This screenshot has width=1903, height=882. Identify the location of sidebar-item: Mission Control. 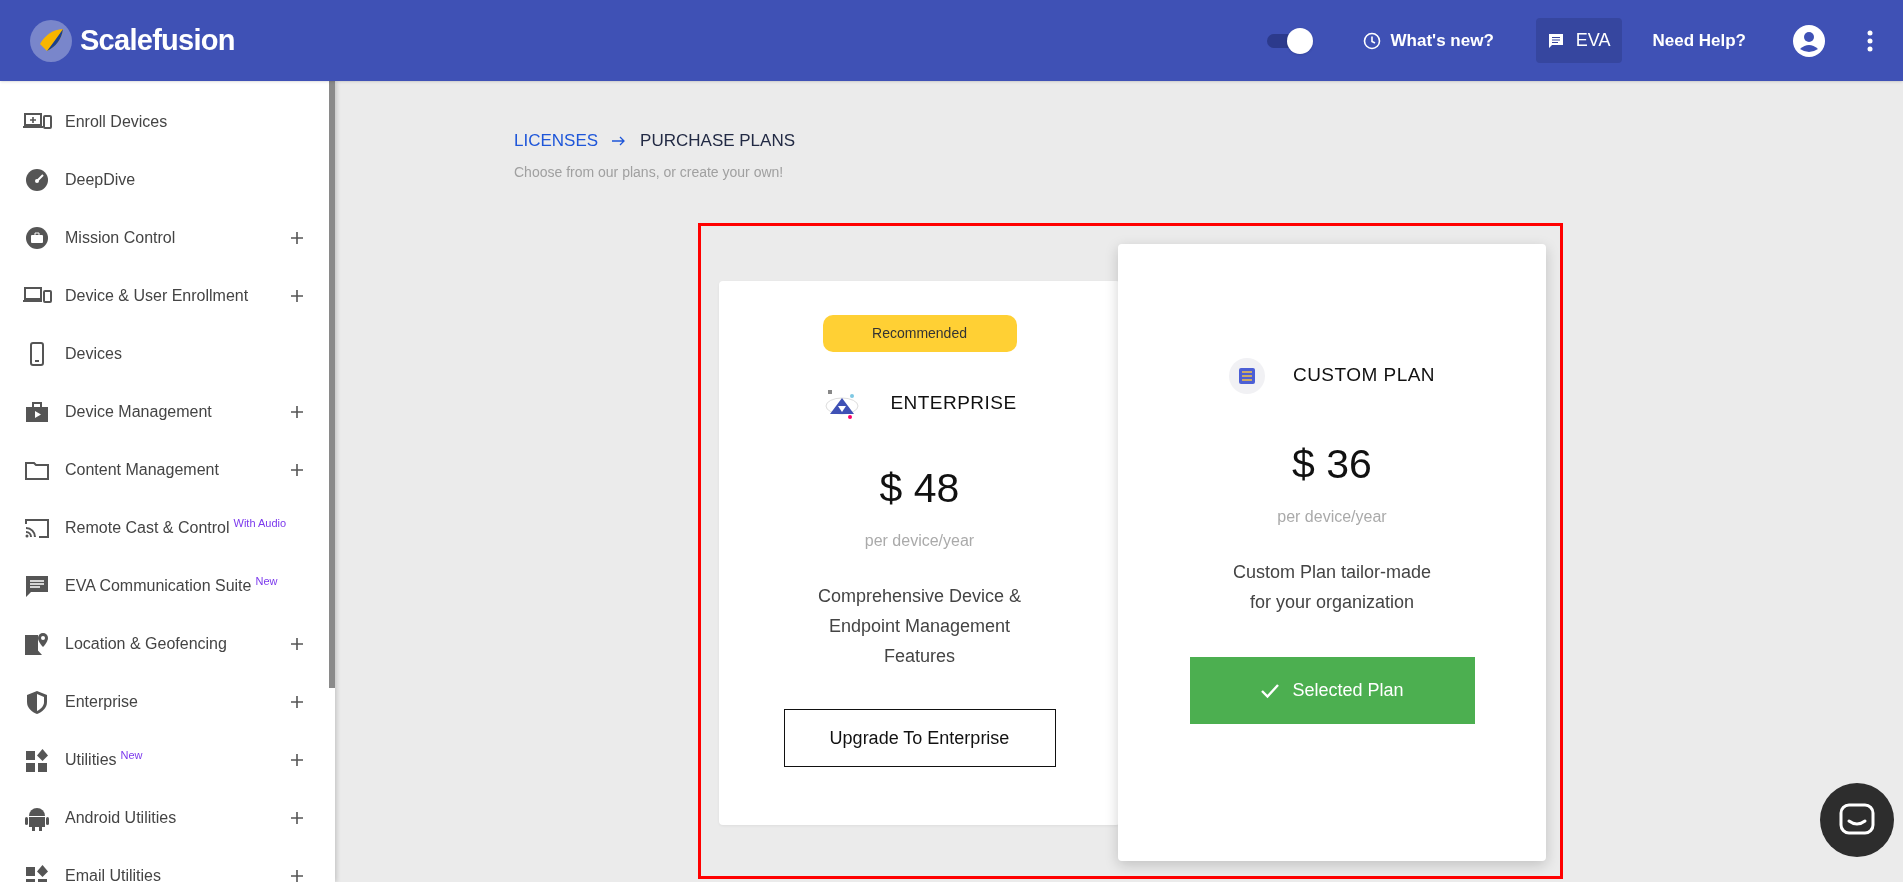
(164, 238).